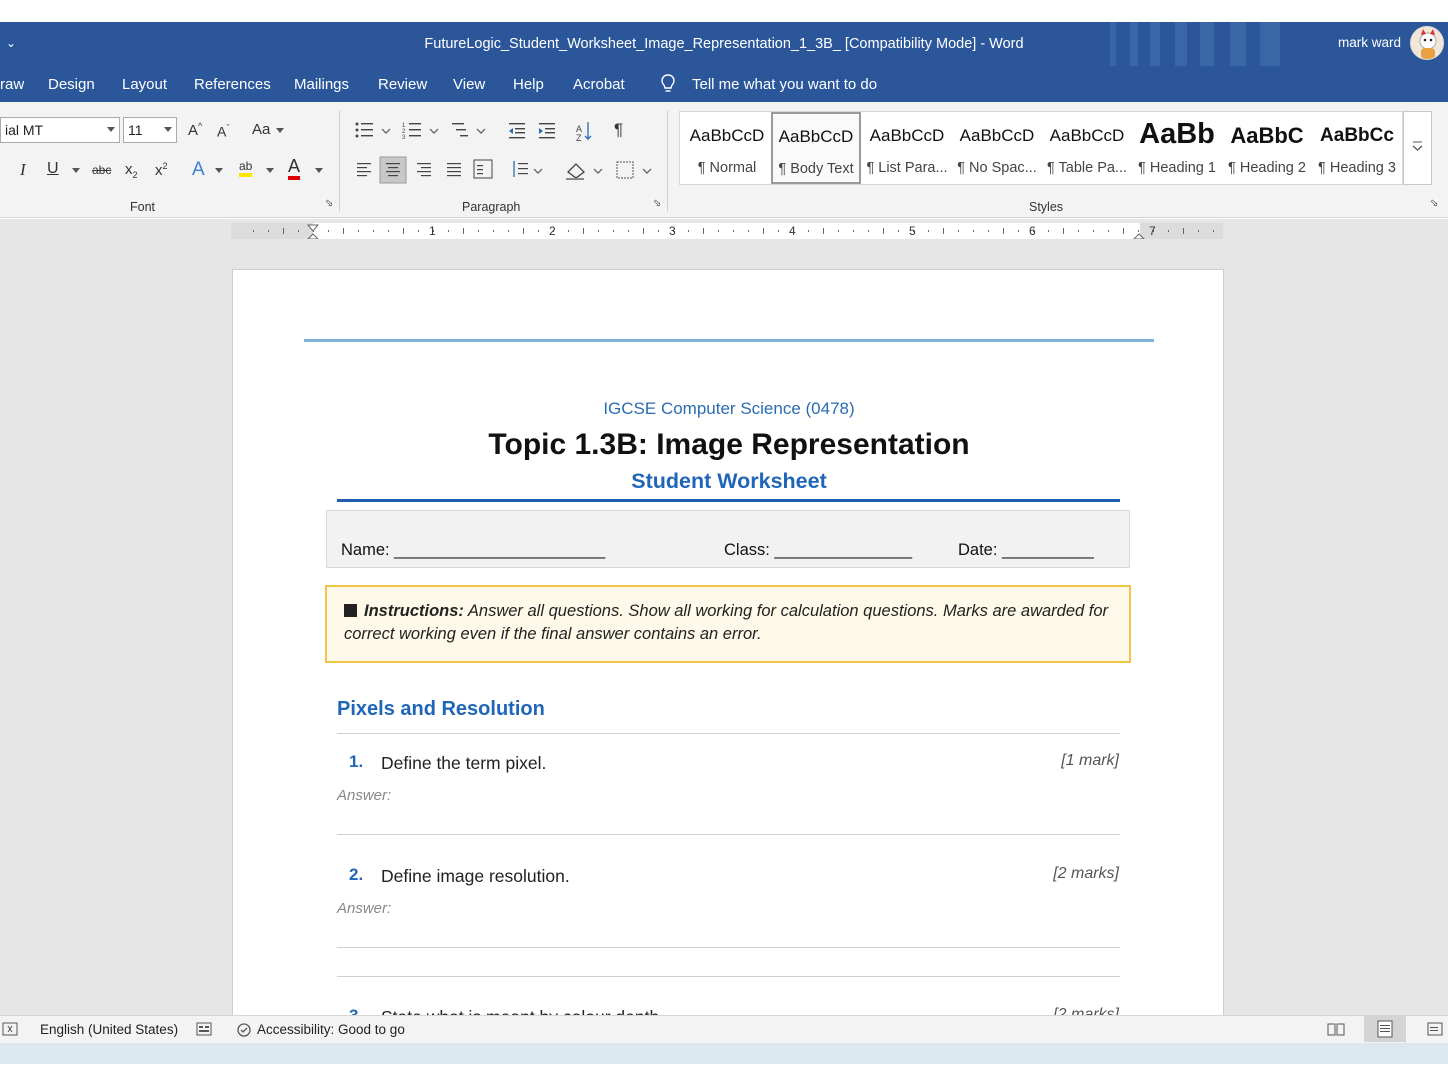 The height and width of the screenshot is (1086, 1448). Describe the element at coordinates (331, 1029) in the screenshot. I see `accessibility-status: Accessibility: Good to go` at that location.